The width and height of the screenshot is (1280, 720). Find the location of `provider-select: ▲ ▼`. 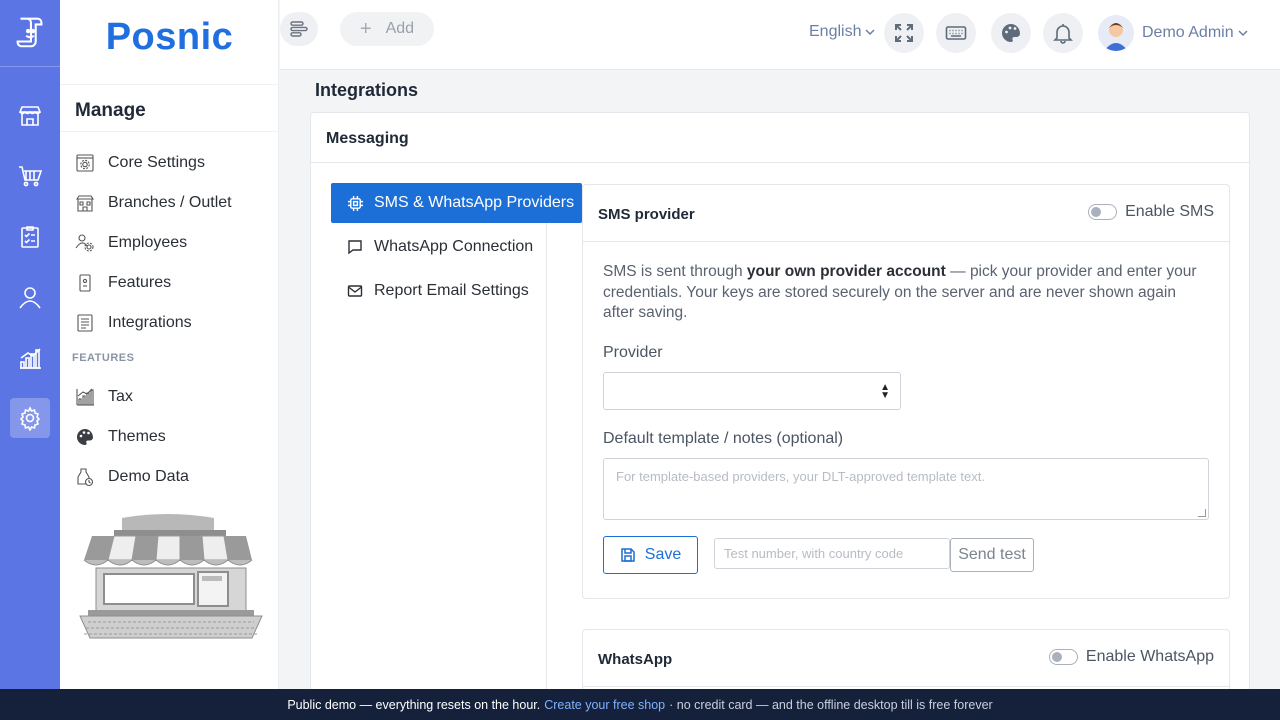

provider-select: ▲ ▼ is located at coordinates (752, 391).